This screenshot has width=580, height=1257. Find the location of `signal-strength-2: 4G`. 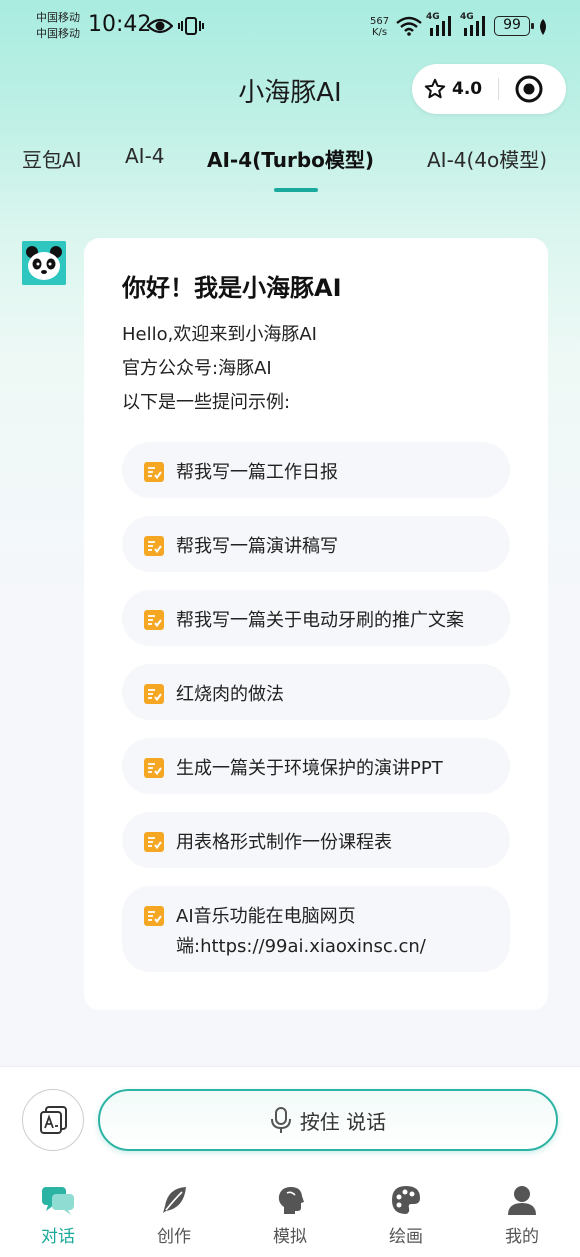

signal-strength-2: 4G is located at coordinates (475, 25).